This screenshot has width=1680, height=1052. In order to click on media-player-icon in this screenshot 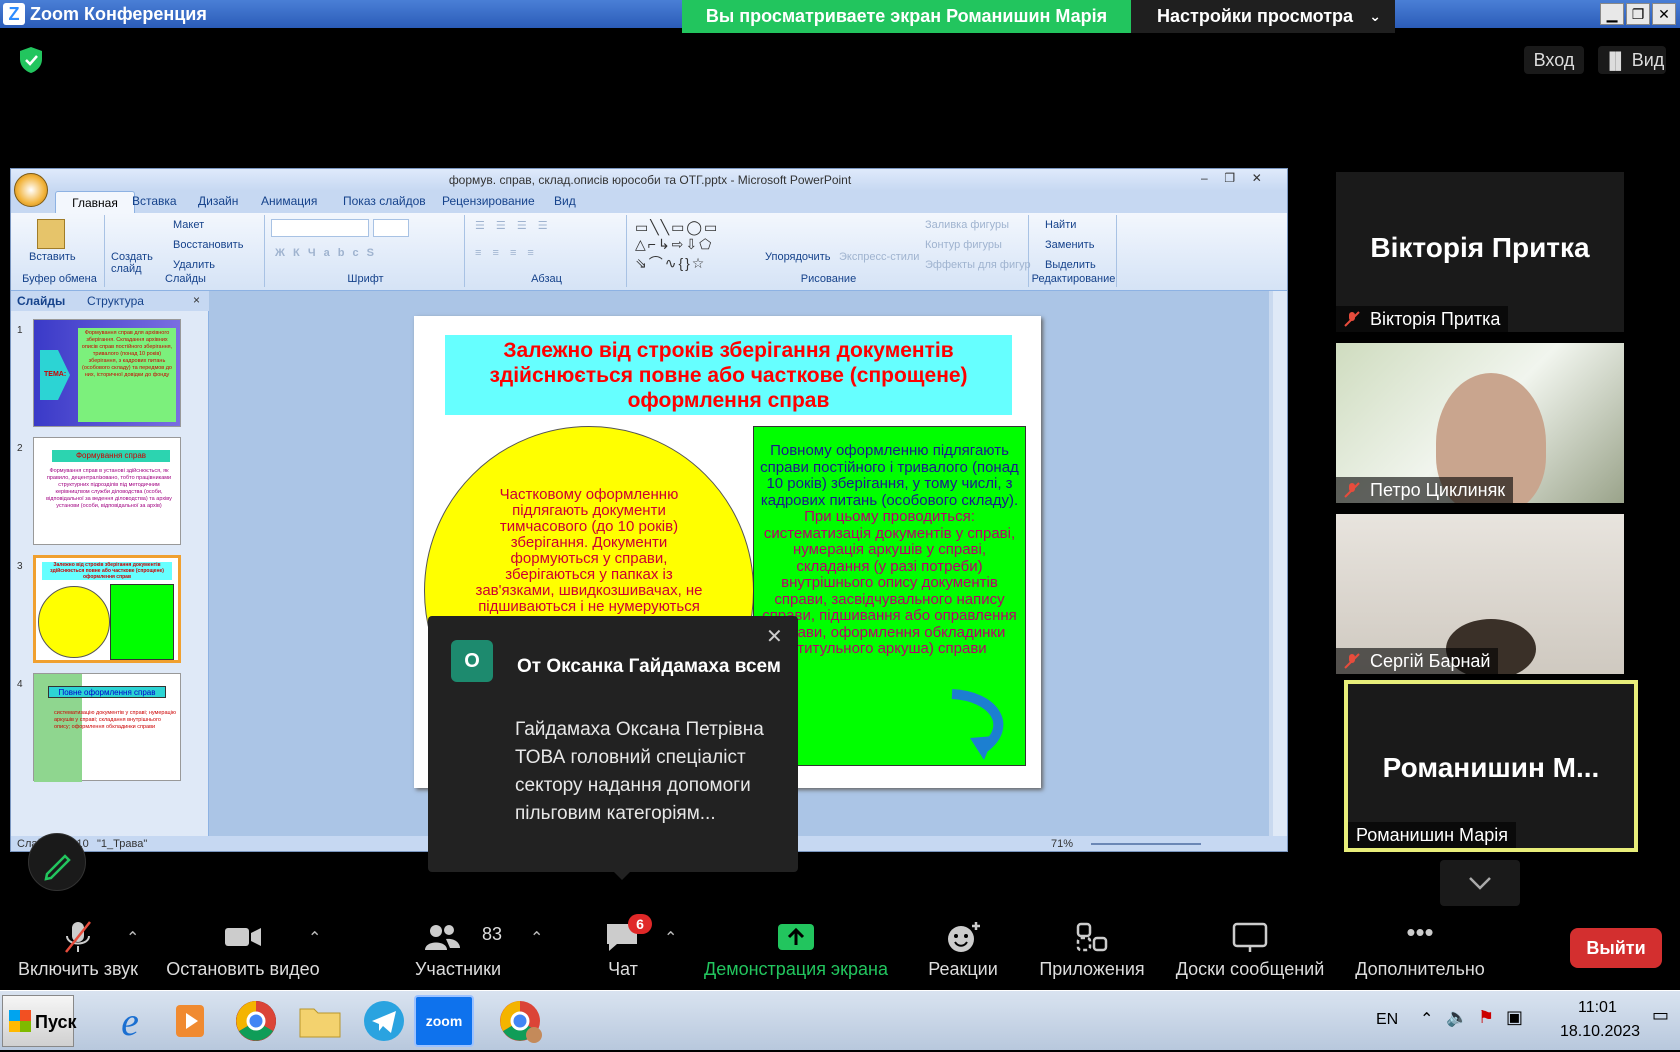, I will do `click(190, 1021)`.